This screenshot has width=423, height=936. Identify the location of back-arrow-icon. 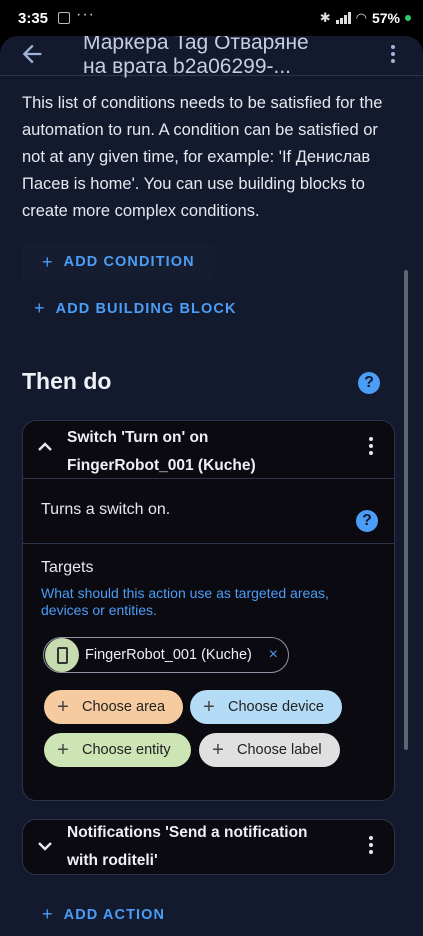
(32, 54).